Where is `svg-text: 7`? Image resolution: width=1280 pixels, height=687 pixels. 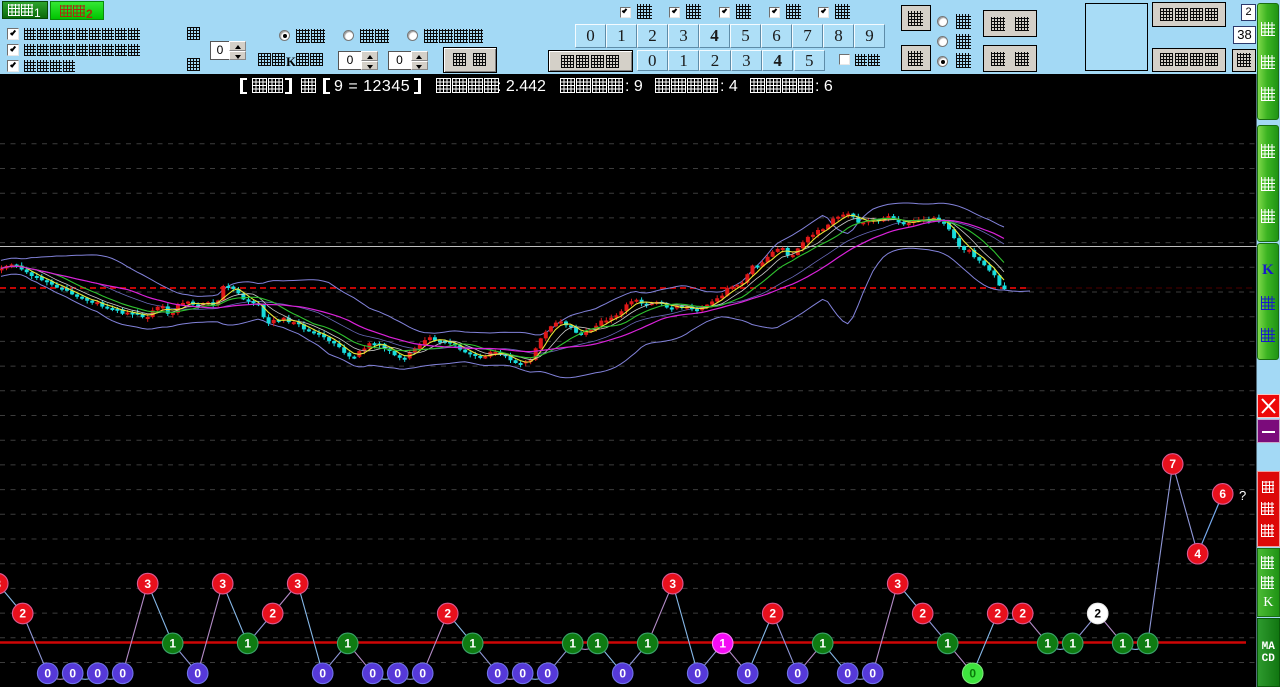
svg-text: 7 is located at coordinates (1172, 464).